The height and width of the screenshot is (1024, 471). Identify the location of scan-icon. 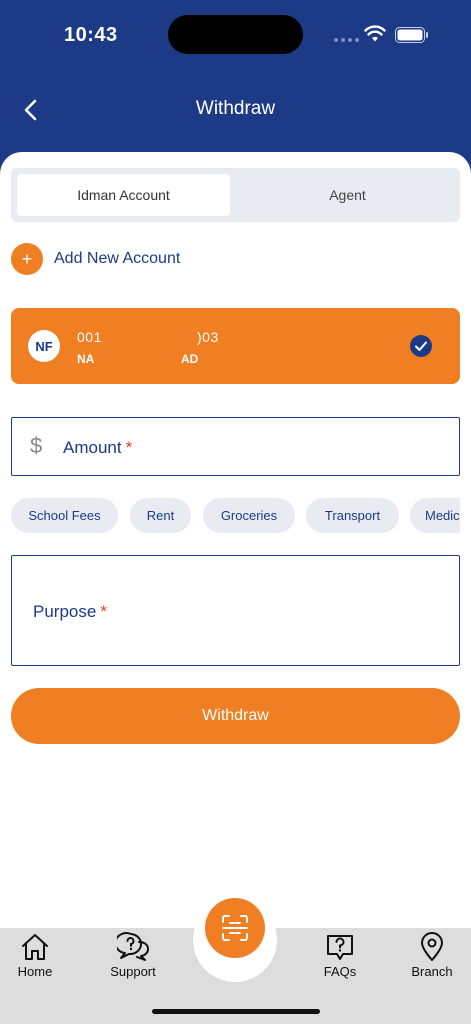
(235, 928).